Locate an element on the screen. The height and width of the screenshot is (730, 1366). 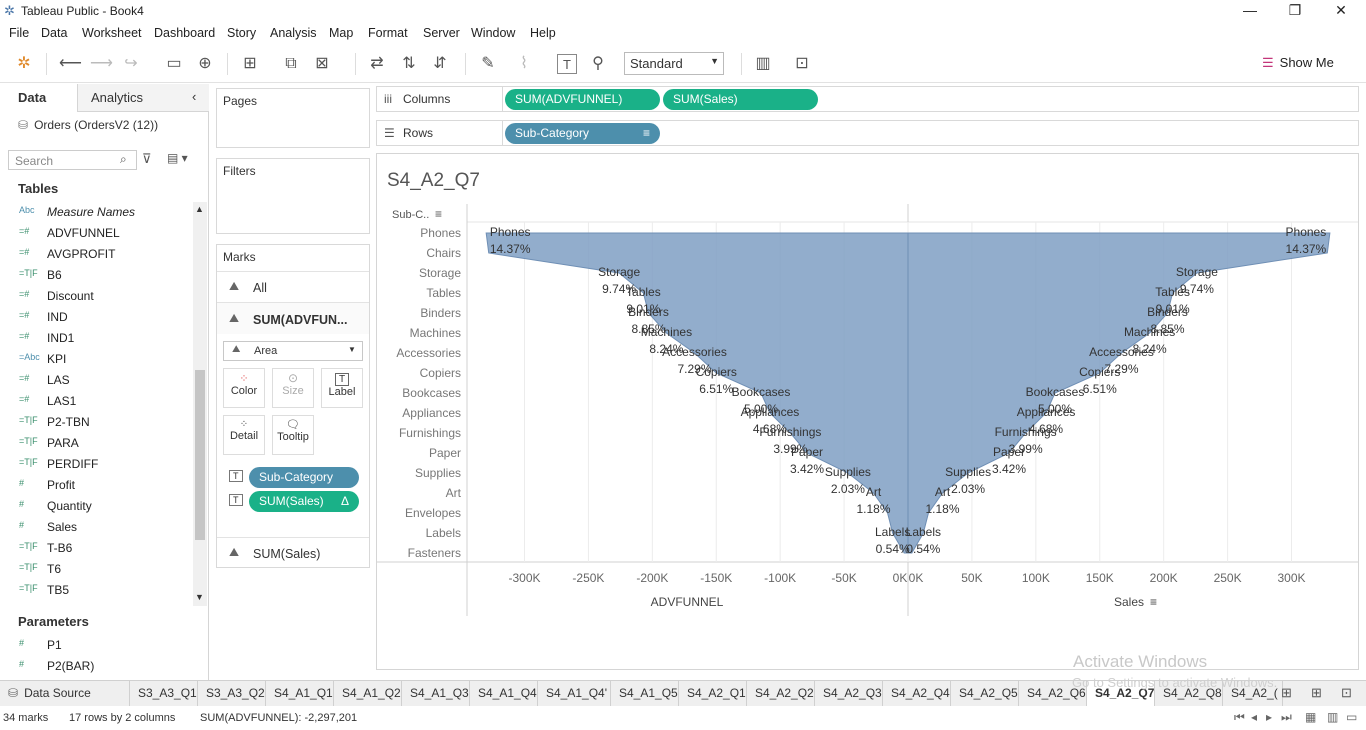
replay-icon: ↪ is located at coordinates (131, 64).